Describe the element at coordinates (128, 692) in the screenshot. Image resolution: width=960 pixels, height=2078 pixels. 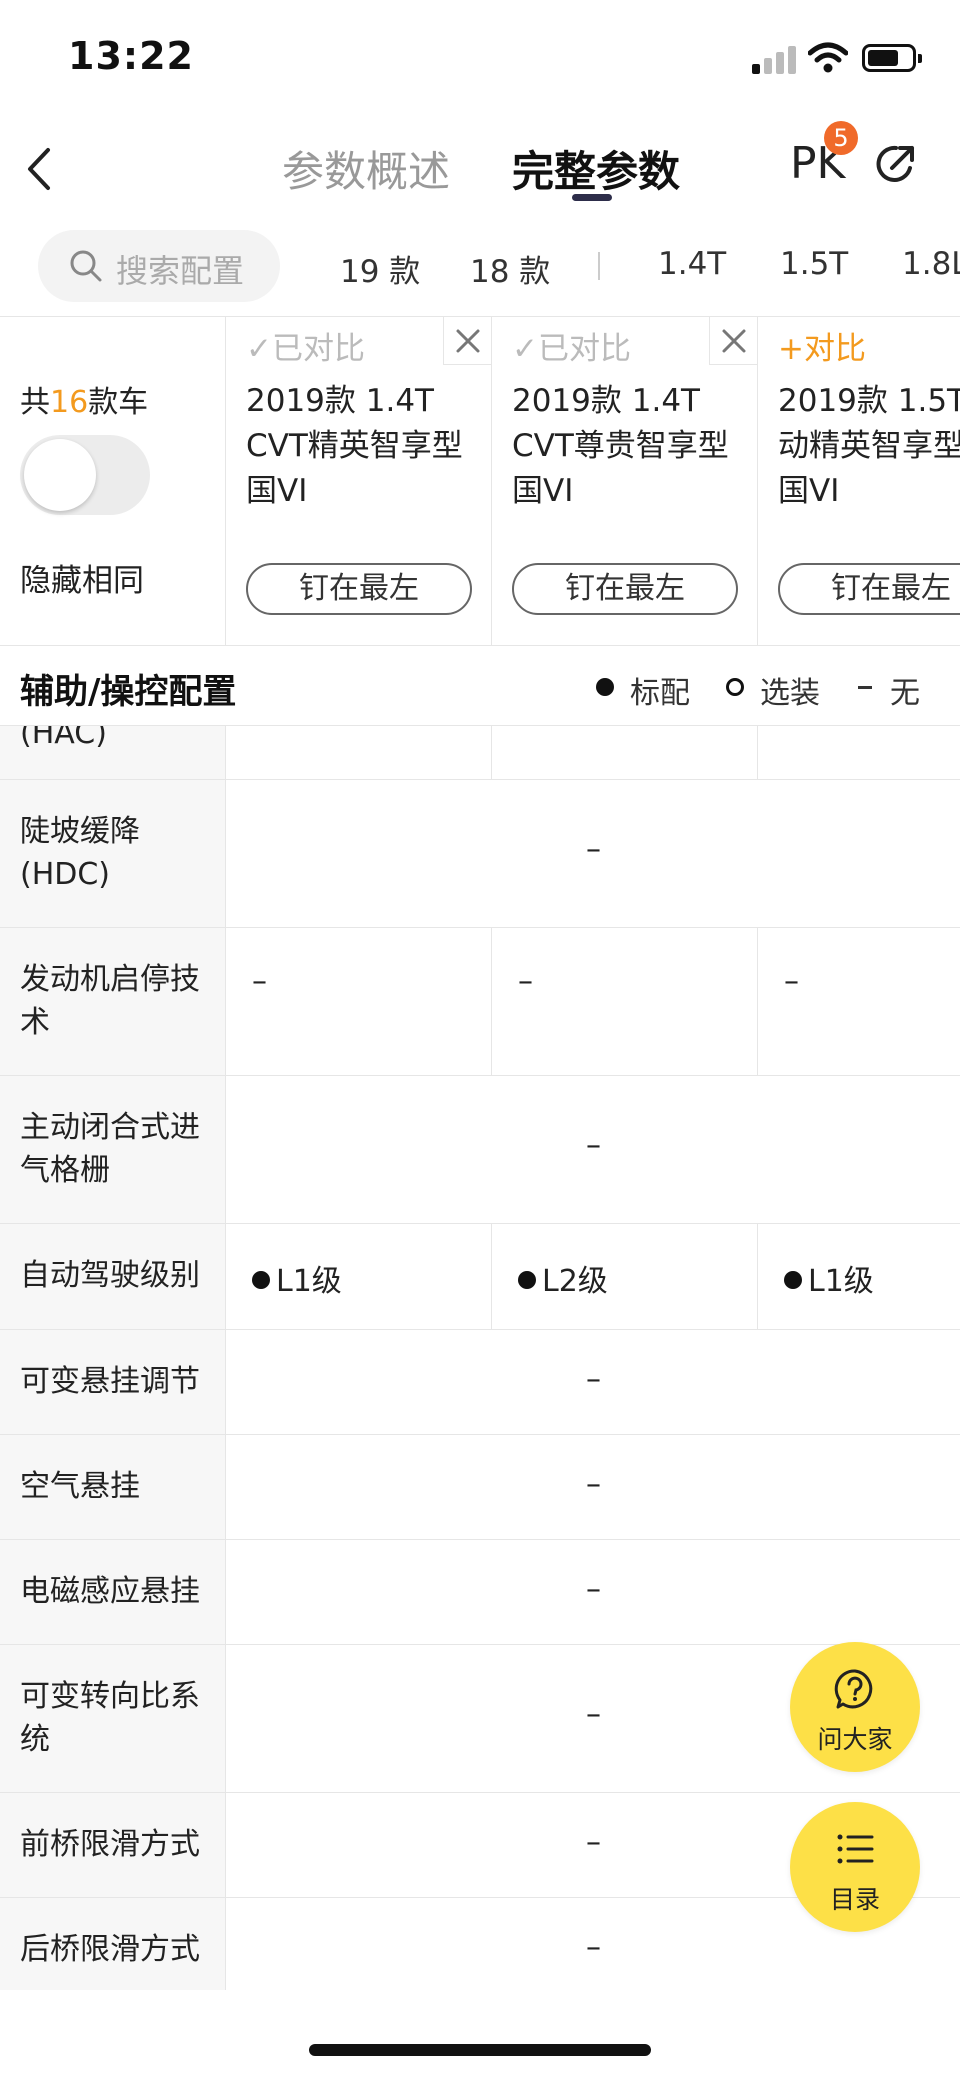
I see `section-title: 辅助/操控配置` at that location.